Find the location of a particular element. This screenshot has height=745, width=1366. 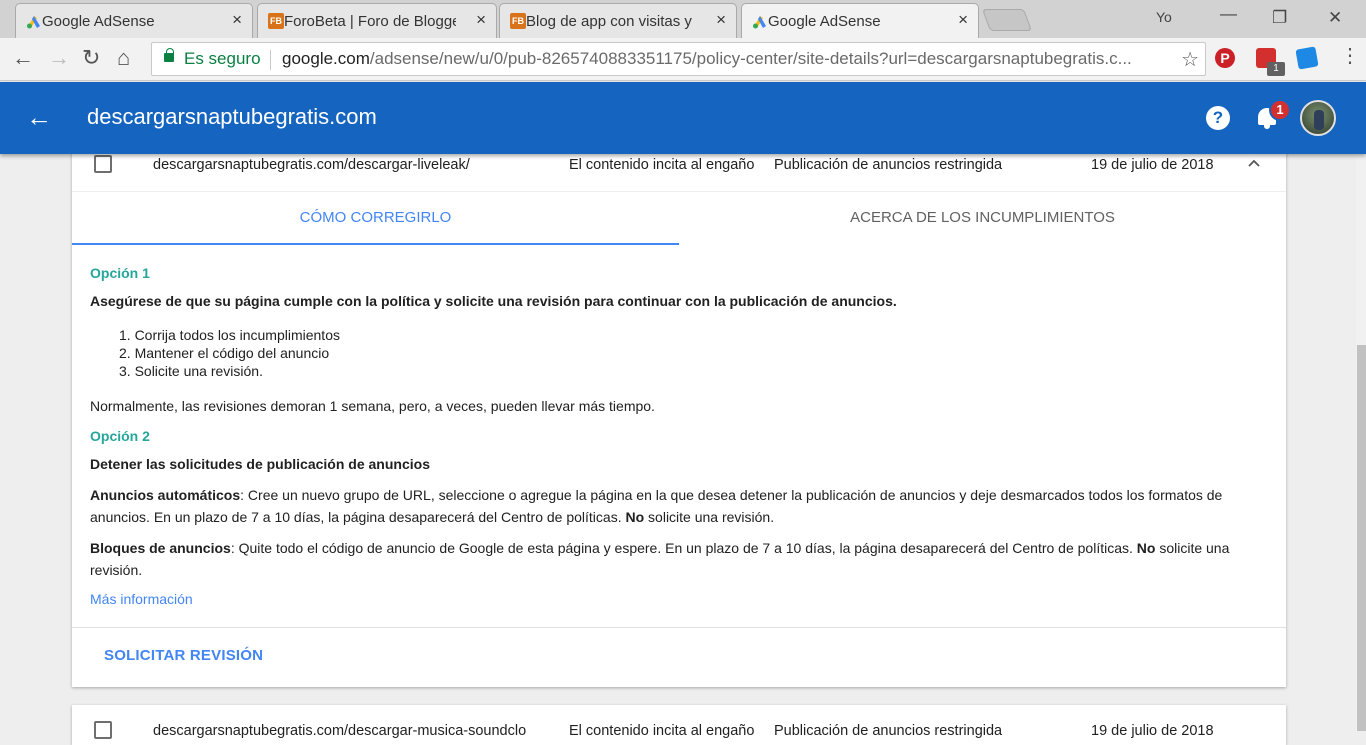

home-icon: ⌂ is located at coordinates (123, 58).